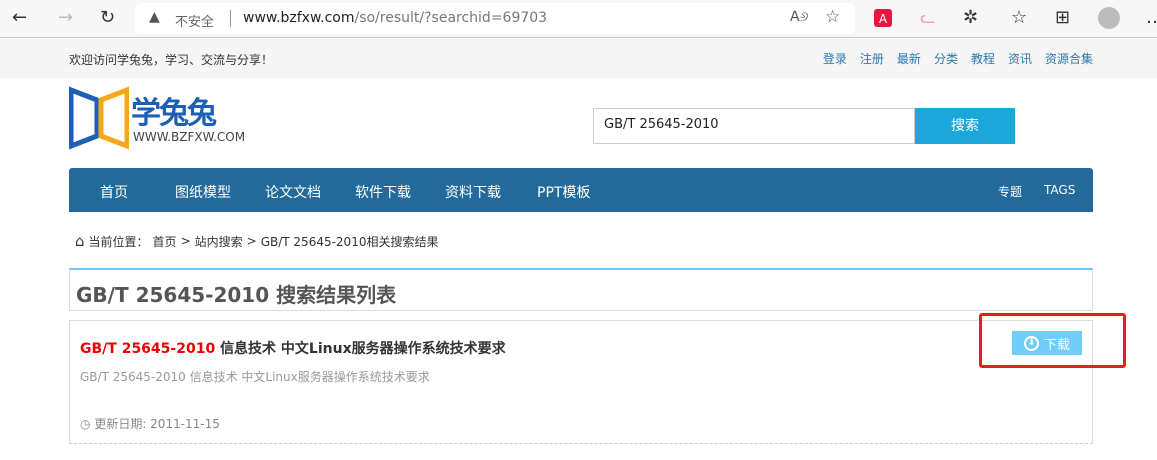  What do you see at coordinates (799, 17) in the screenshot?
I see `read-aloud-icon: A୬` at bounding box center [799, 17].